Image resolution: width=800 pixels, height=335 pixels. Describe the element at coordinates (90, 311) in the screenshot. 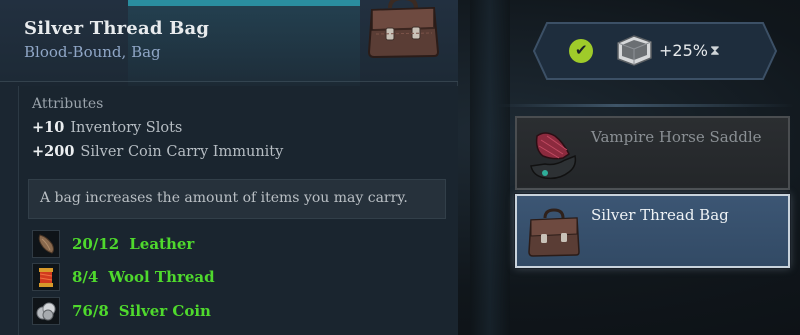

I see `requirement-count: 76/8` at that location.